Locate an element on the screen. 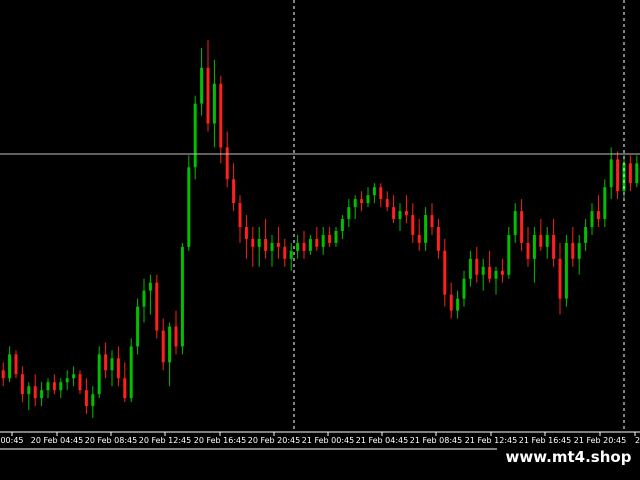  x-tick-label: 20 Feb 08:45 is located at coordinates (111, 440).